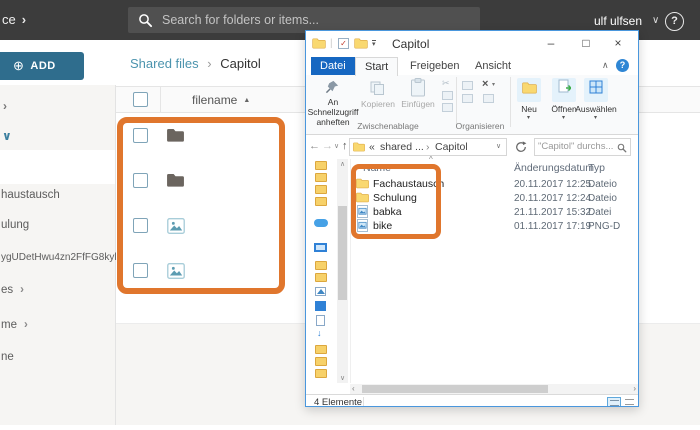 The height and width of the screenshot is (430, 700). I want to click on close-button: ×, so click(618, 43).